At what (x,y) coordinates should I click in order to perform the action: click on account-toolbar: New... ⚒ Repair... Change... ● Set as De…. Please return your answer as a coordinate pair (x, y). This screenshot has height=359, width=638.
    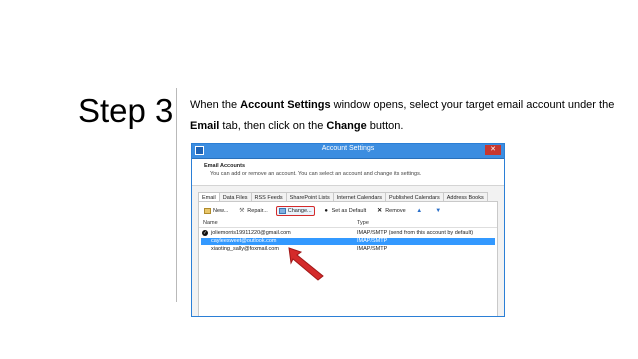
    Looking at the image, I should click on (327, 211).